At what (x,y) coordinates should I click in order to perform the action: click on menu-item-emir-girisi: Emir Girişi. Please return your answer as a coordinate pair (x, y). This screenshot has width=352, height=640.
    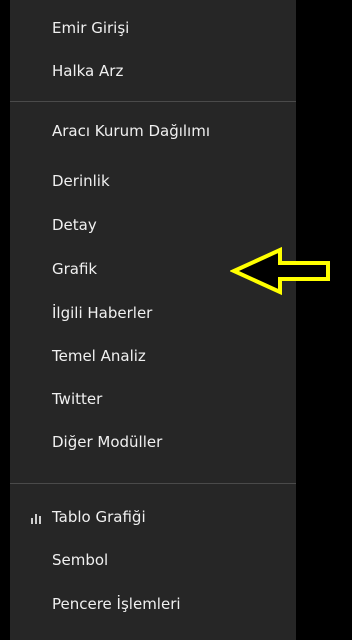
    Looking at the image, I should click on (202, 28).